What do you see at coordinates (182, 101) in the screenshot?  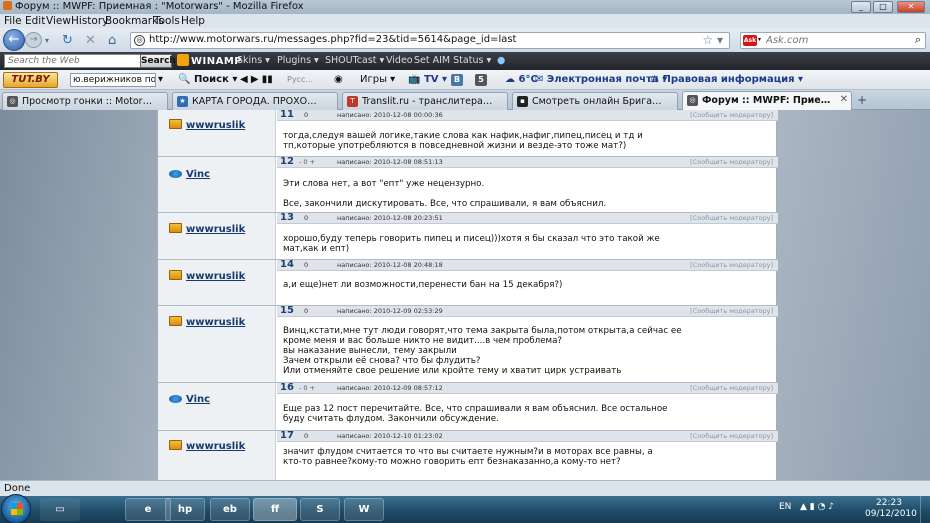 I see `tab-favicon-icon: ★` at bounding box center [182, 101].